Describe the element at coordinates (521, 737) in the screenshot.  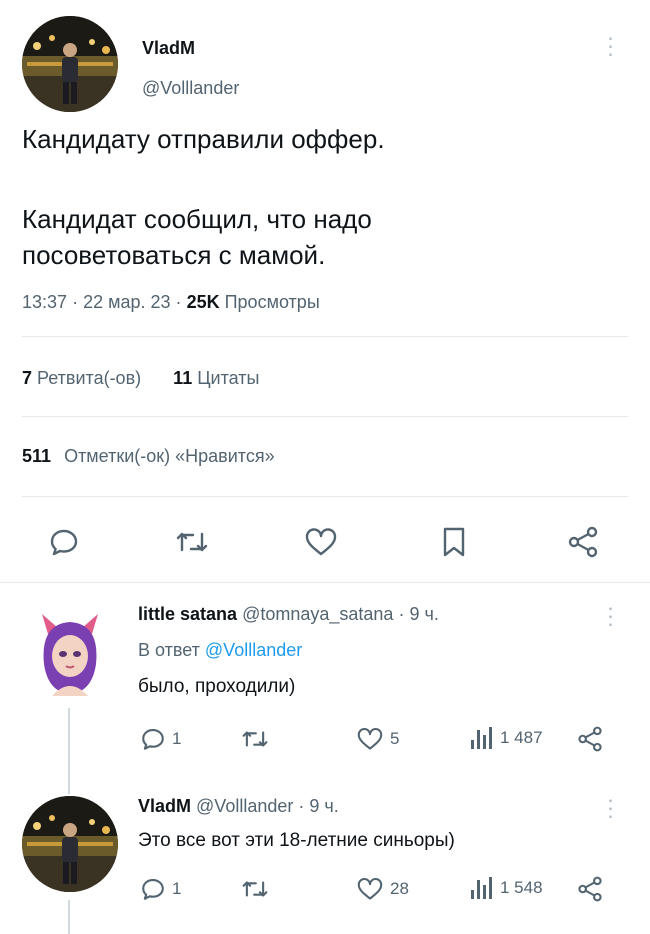
I see `views-count: 1 487` at that location.